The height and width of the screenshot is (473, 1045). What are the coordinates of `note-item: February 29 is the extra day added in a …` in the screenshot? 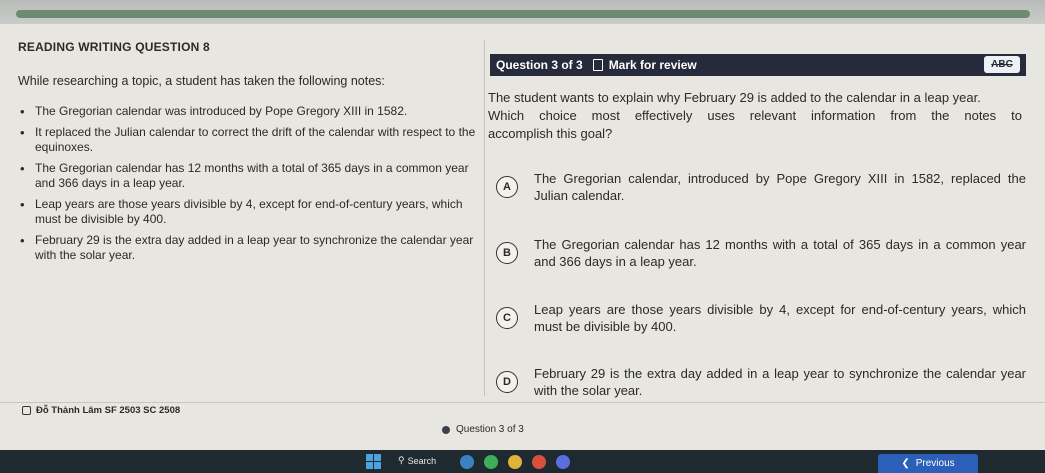 It's located at (248, 248).